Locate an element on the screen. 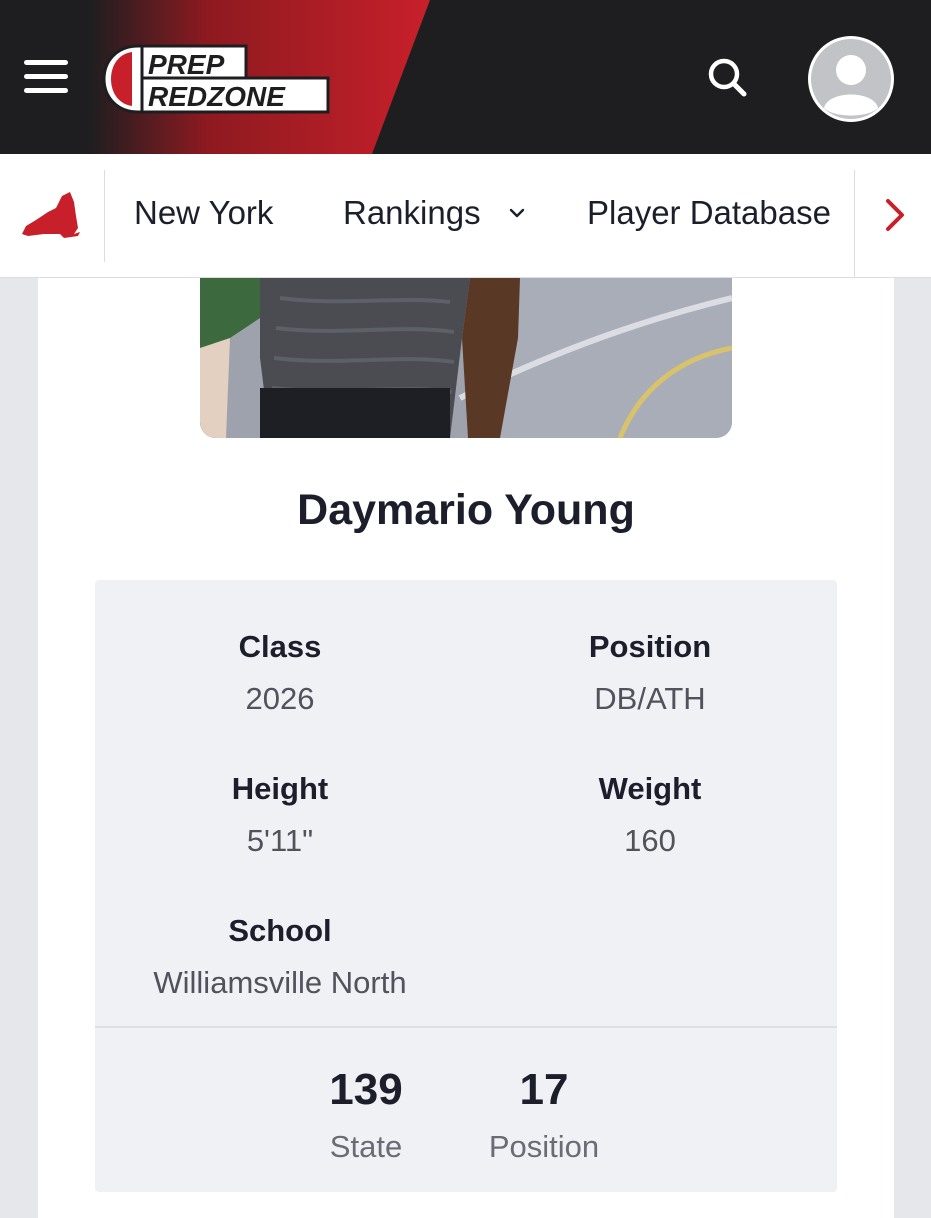  class-value: 2026 is located at coordinates (280, 698).